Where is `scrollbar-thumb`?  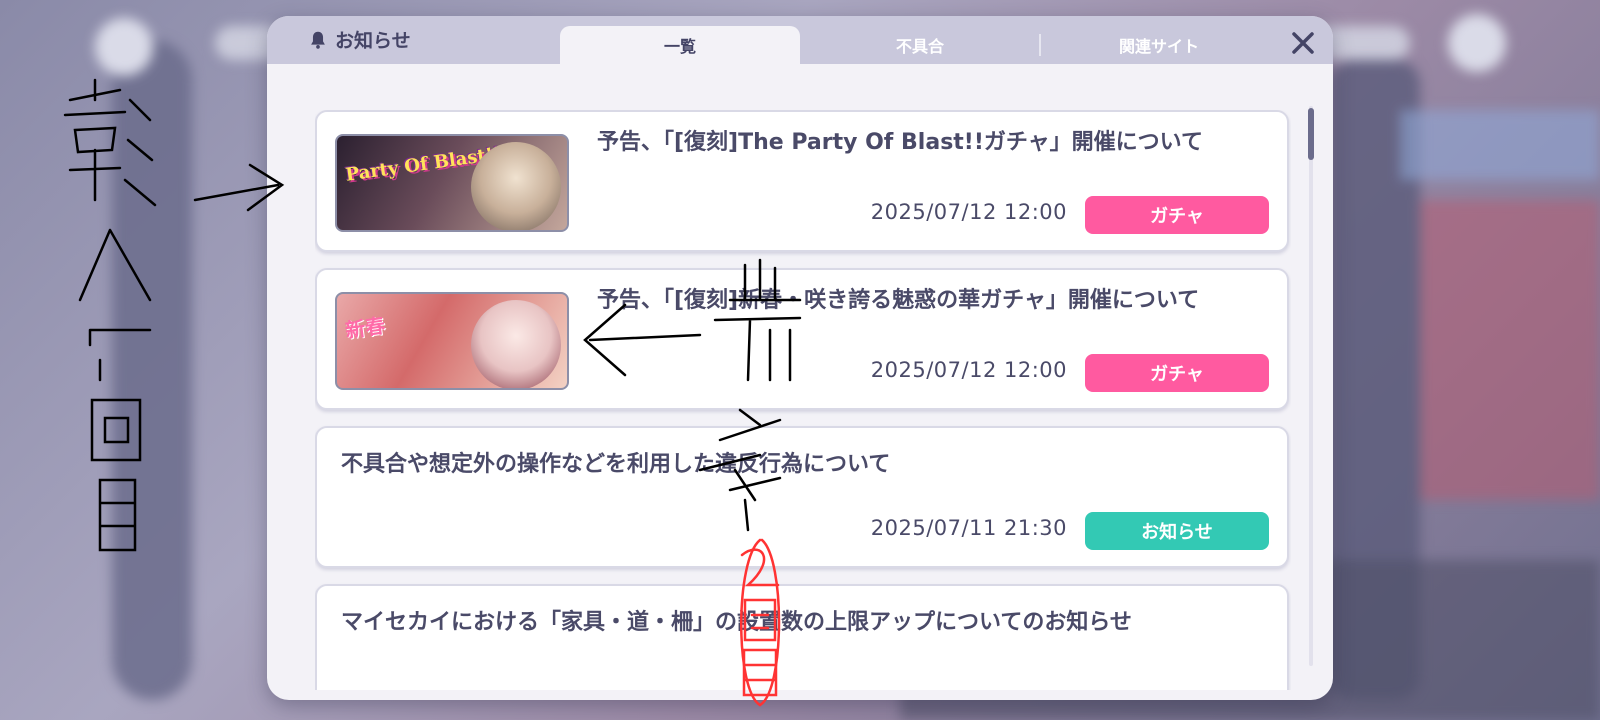
scrollbar-thumb is located at coordinates (1311, 134).